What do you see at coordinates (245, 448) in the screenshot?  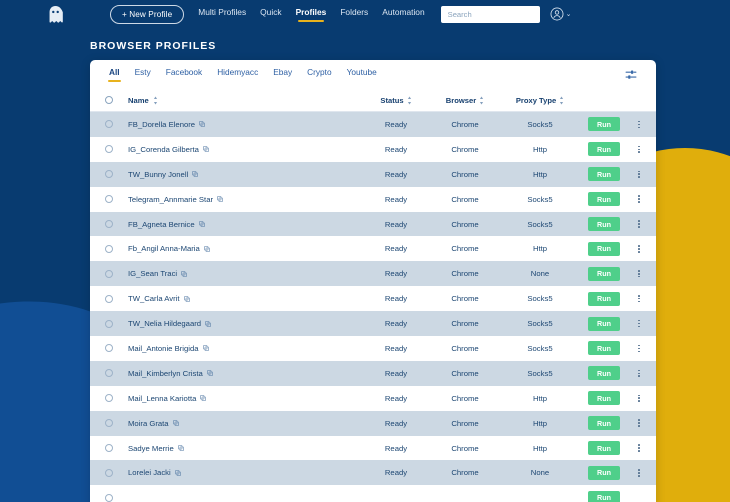 I see `row-name-cell: Sadye Merrie` at bounding box center [245, 448].